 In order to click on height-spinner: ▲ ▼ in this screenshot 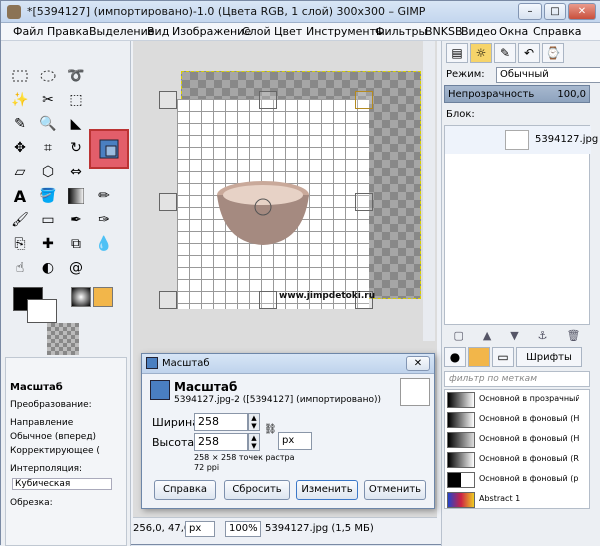, I will do `click(254, 442)`.